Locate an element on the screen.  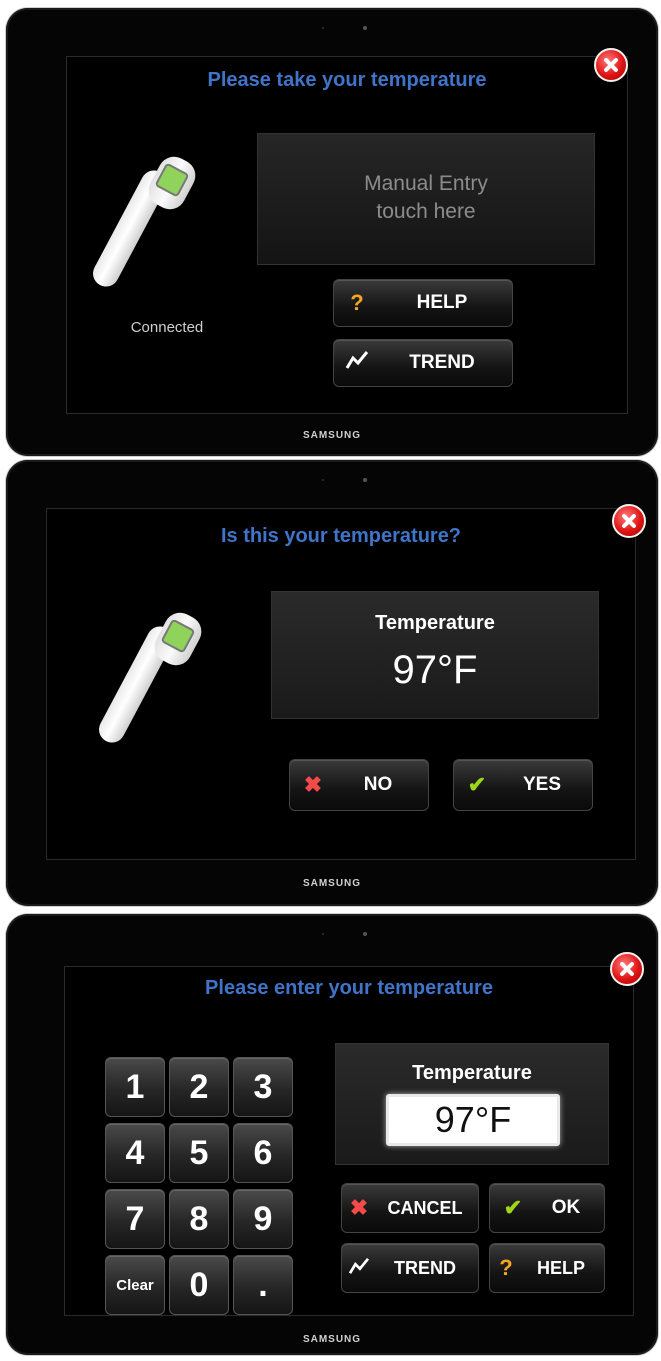
connection-status: Connected is located at coordinates (167, 327).